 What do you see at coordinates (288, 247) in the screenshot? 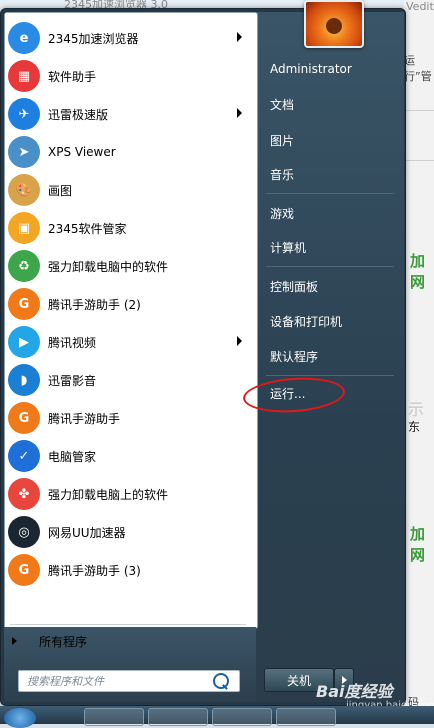
I see `computer-link: 计算机` at bounding box center [288, 247].